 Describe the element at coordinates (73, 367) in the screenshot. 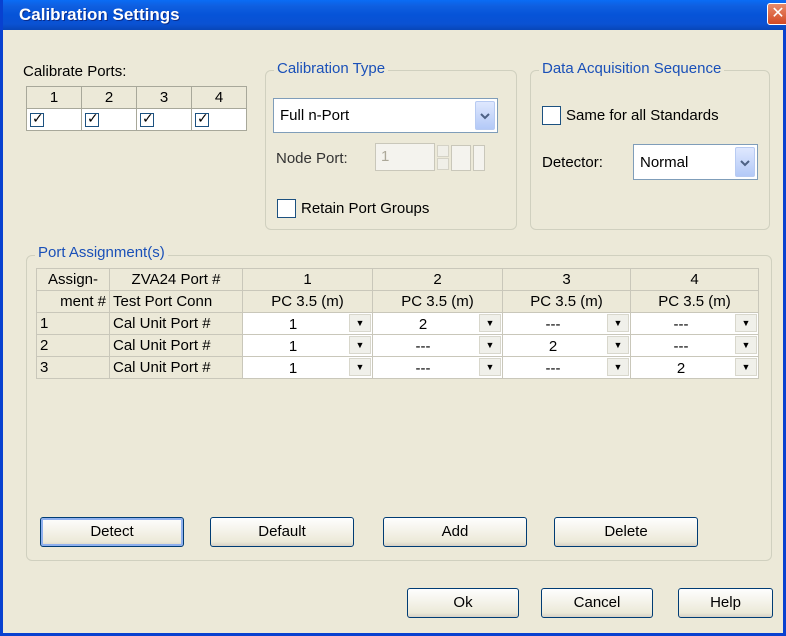

I see `row-number: 3` at that location.